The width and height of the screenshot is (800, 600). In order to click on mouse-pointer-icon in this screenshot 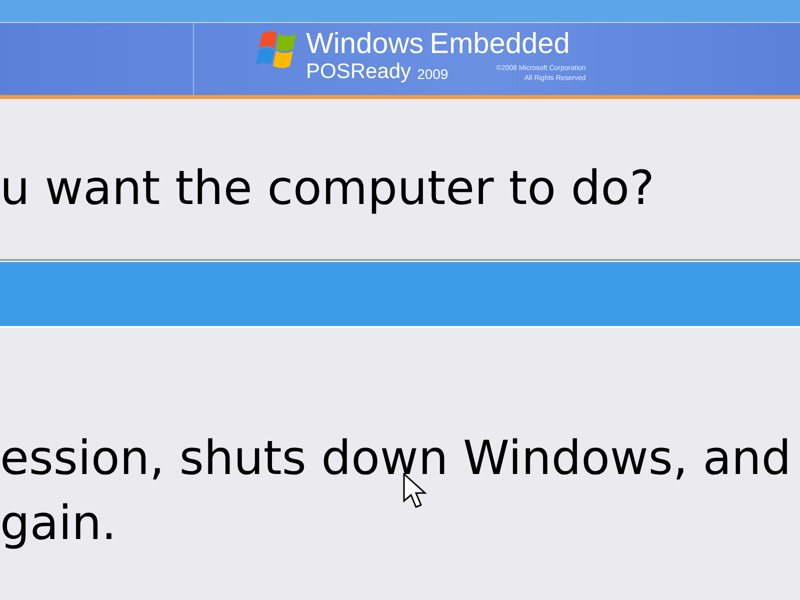, I will do `click(415, 492)`.